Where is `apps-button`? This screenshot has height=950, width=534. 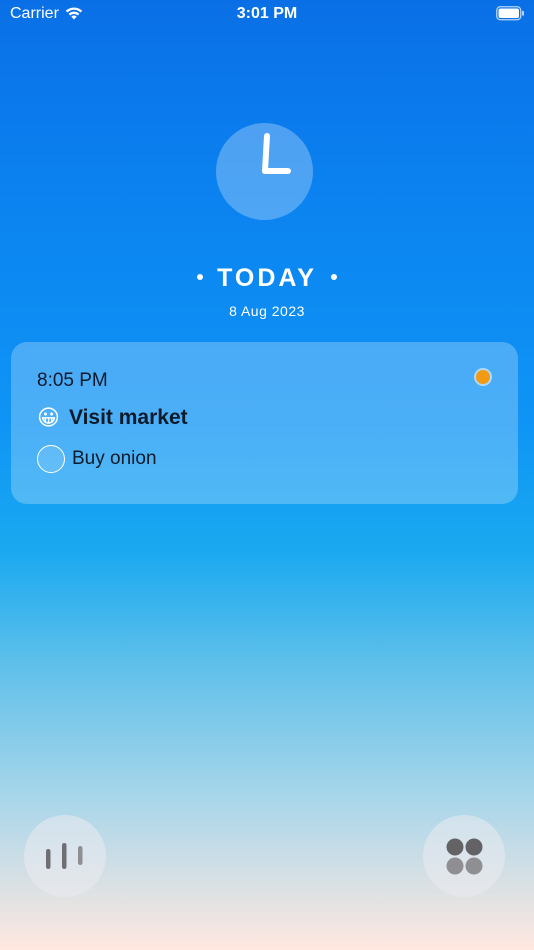
apps-button is located at coordinates (464, 856).